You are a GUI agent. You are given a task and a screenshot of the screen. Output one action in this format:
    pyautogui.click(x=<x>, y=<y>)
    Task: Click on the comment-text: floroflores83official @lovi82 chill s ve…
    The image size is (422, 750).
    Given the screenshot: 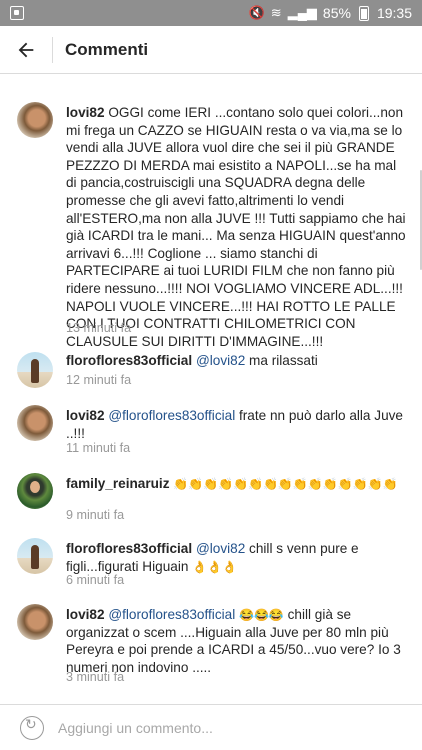 What is the action you would take?
    pyautogui.click(x=237, y=557)
    